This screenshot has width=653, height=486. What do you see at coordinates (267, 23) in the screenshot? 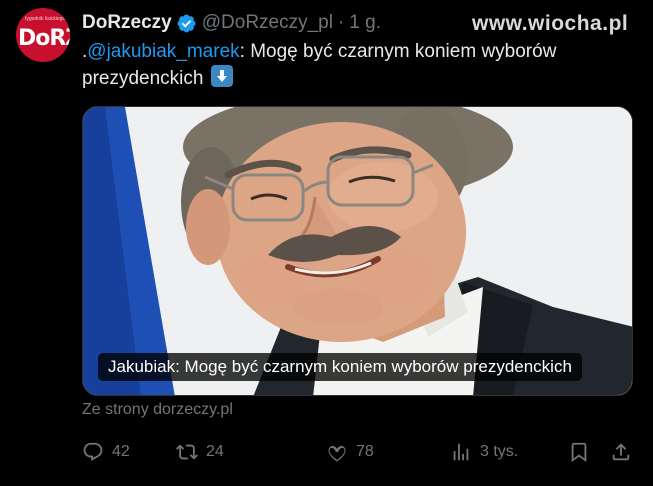
I see `author-handle: @DoRzeczy_pl` at bounding box center [267, 23].